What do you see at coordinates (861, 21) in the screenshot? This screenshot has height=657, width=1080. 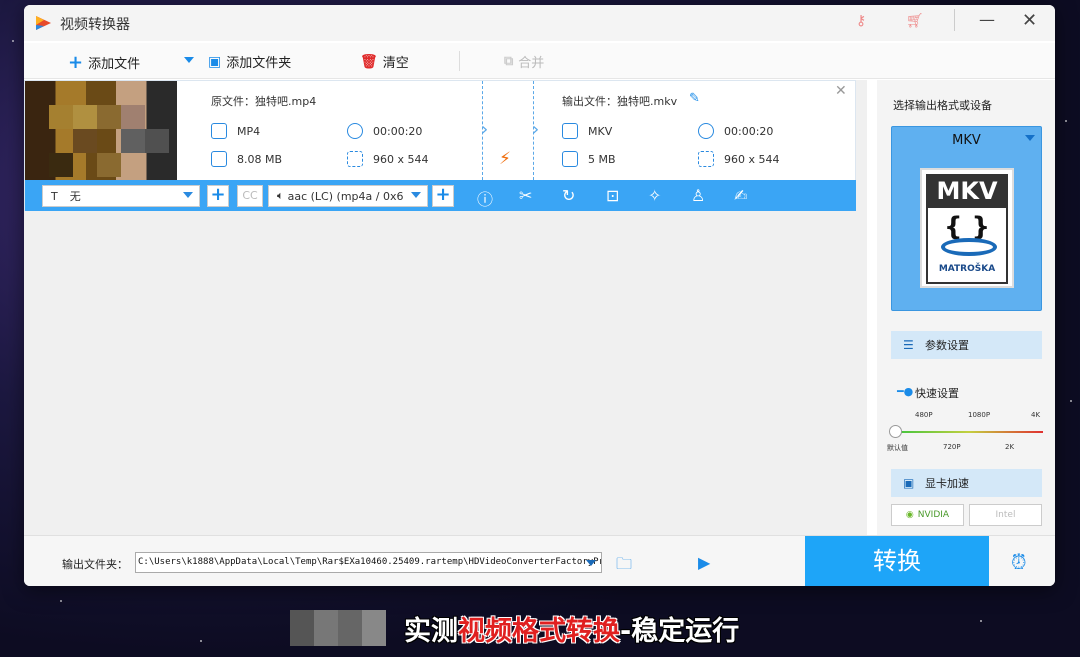 I see `key-icon: ⚷` at bounding box center [861, 21].